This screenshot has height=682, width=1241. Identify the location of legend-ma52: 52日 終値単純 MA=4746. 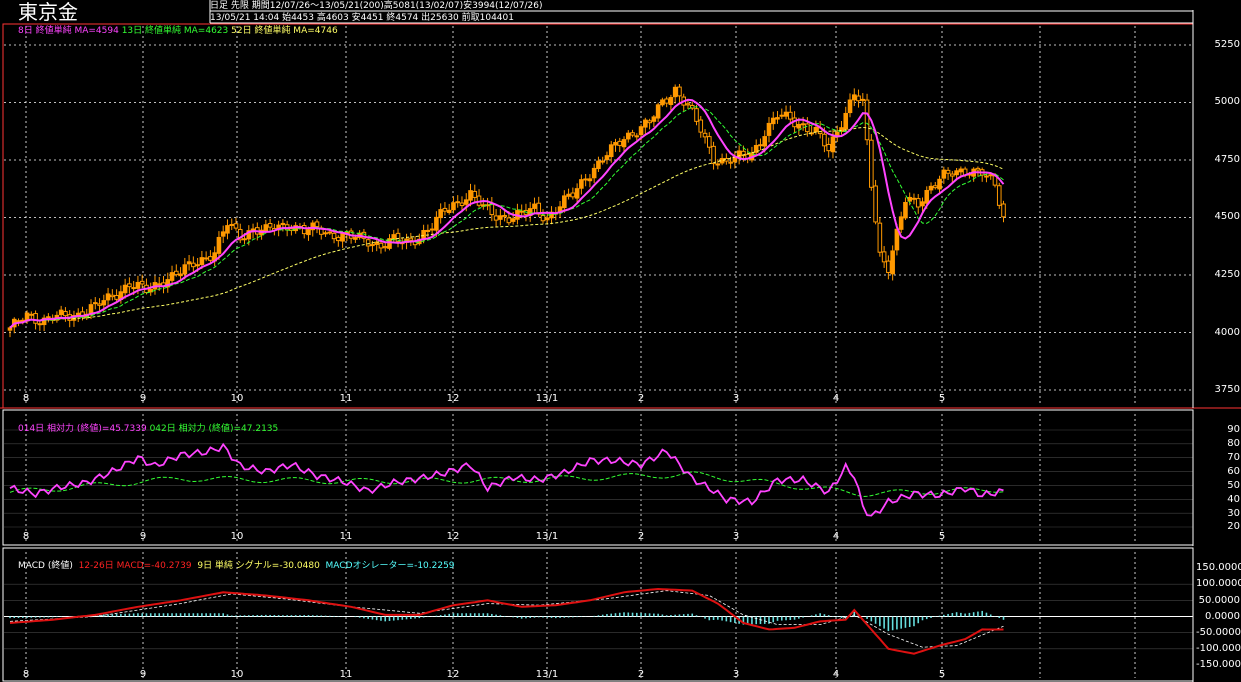
(284, 31).